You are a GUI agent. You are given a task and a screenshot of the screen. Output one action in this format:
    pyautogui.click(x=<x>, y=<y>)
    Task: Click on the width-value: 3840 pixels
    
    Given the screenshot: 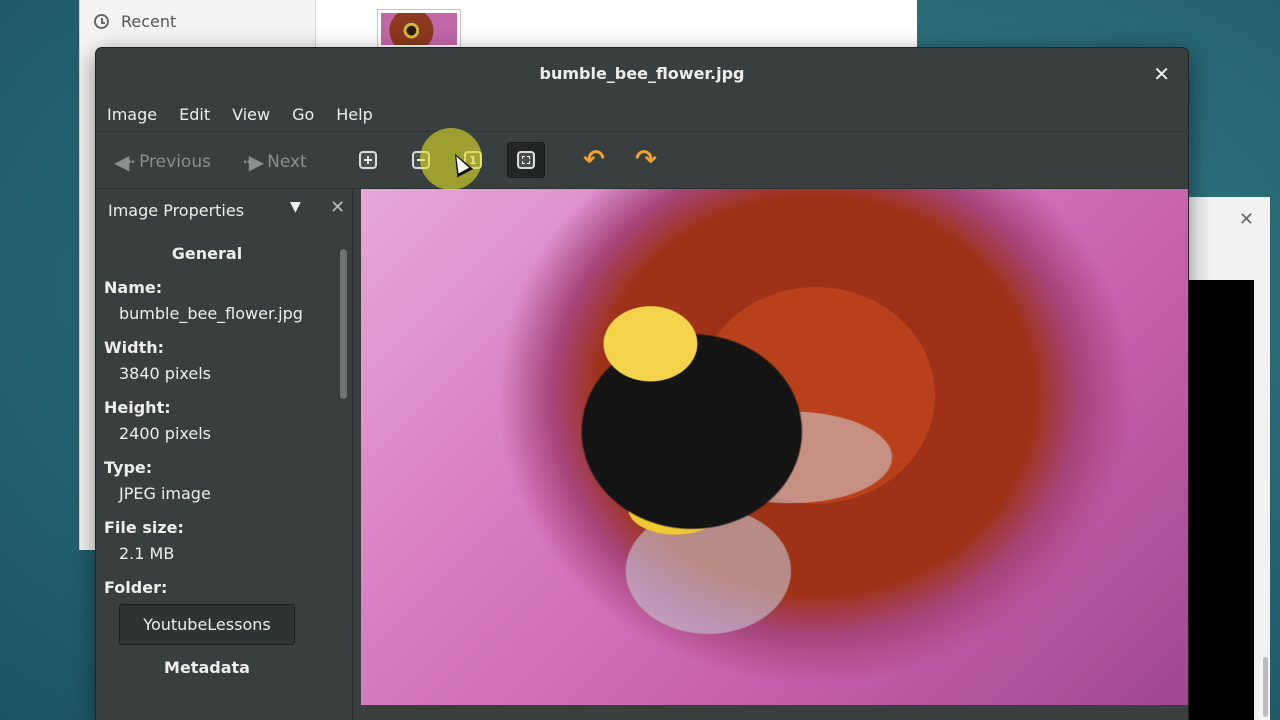 What is the action you would take?
    pyautogui.click(x=165, y=373)
    